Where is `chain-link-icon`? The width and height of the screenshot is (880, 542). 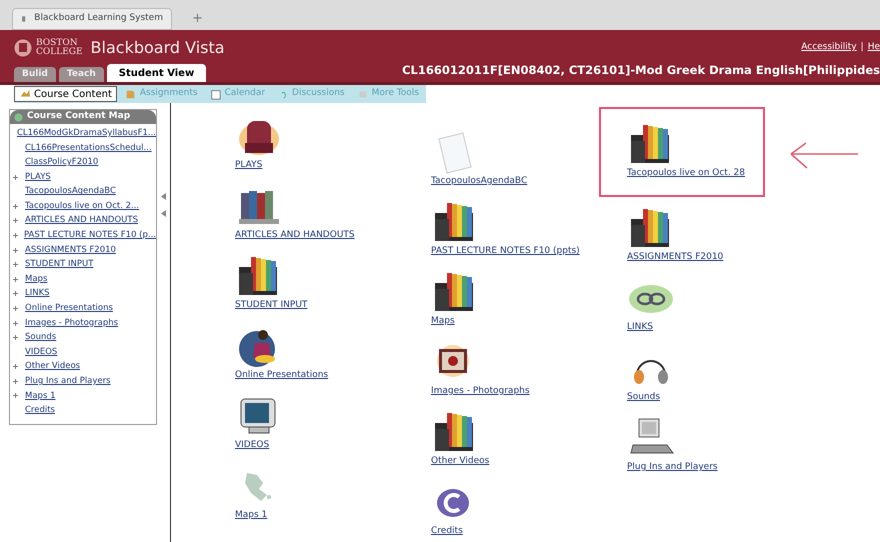 chain-link-icon is located at coordinates (651, 299).